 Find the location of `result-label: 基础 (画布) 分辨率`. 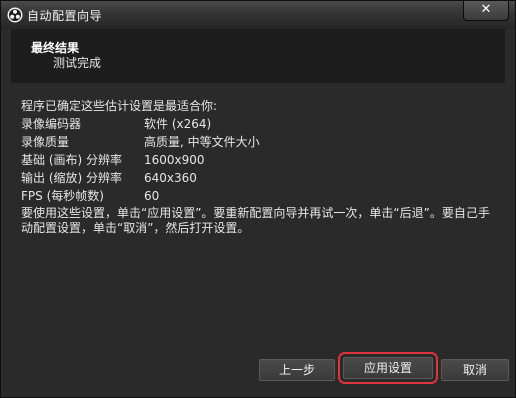

result-label: 基础 (画布) 分辨率 is located at coordinates (71, 160).